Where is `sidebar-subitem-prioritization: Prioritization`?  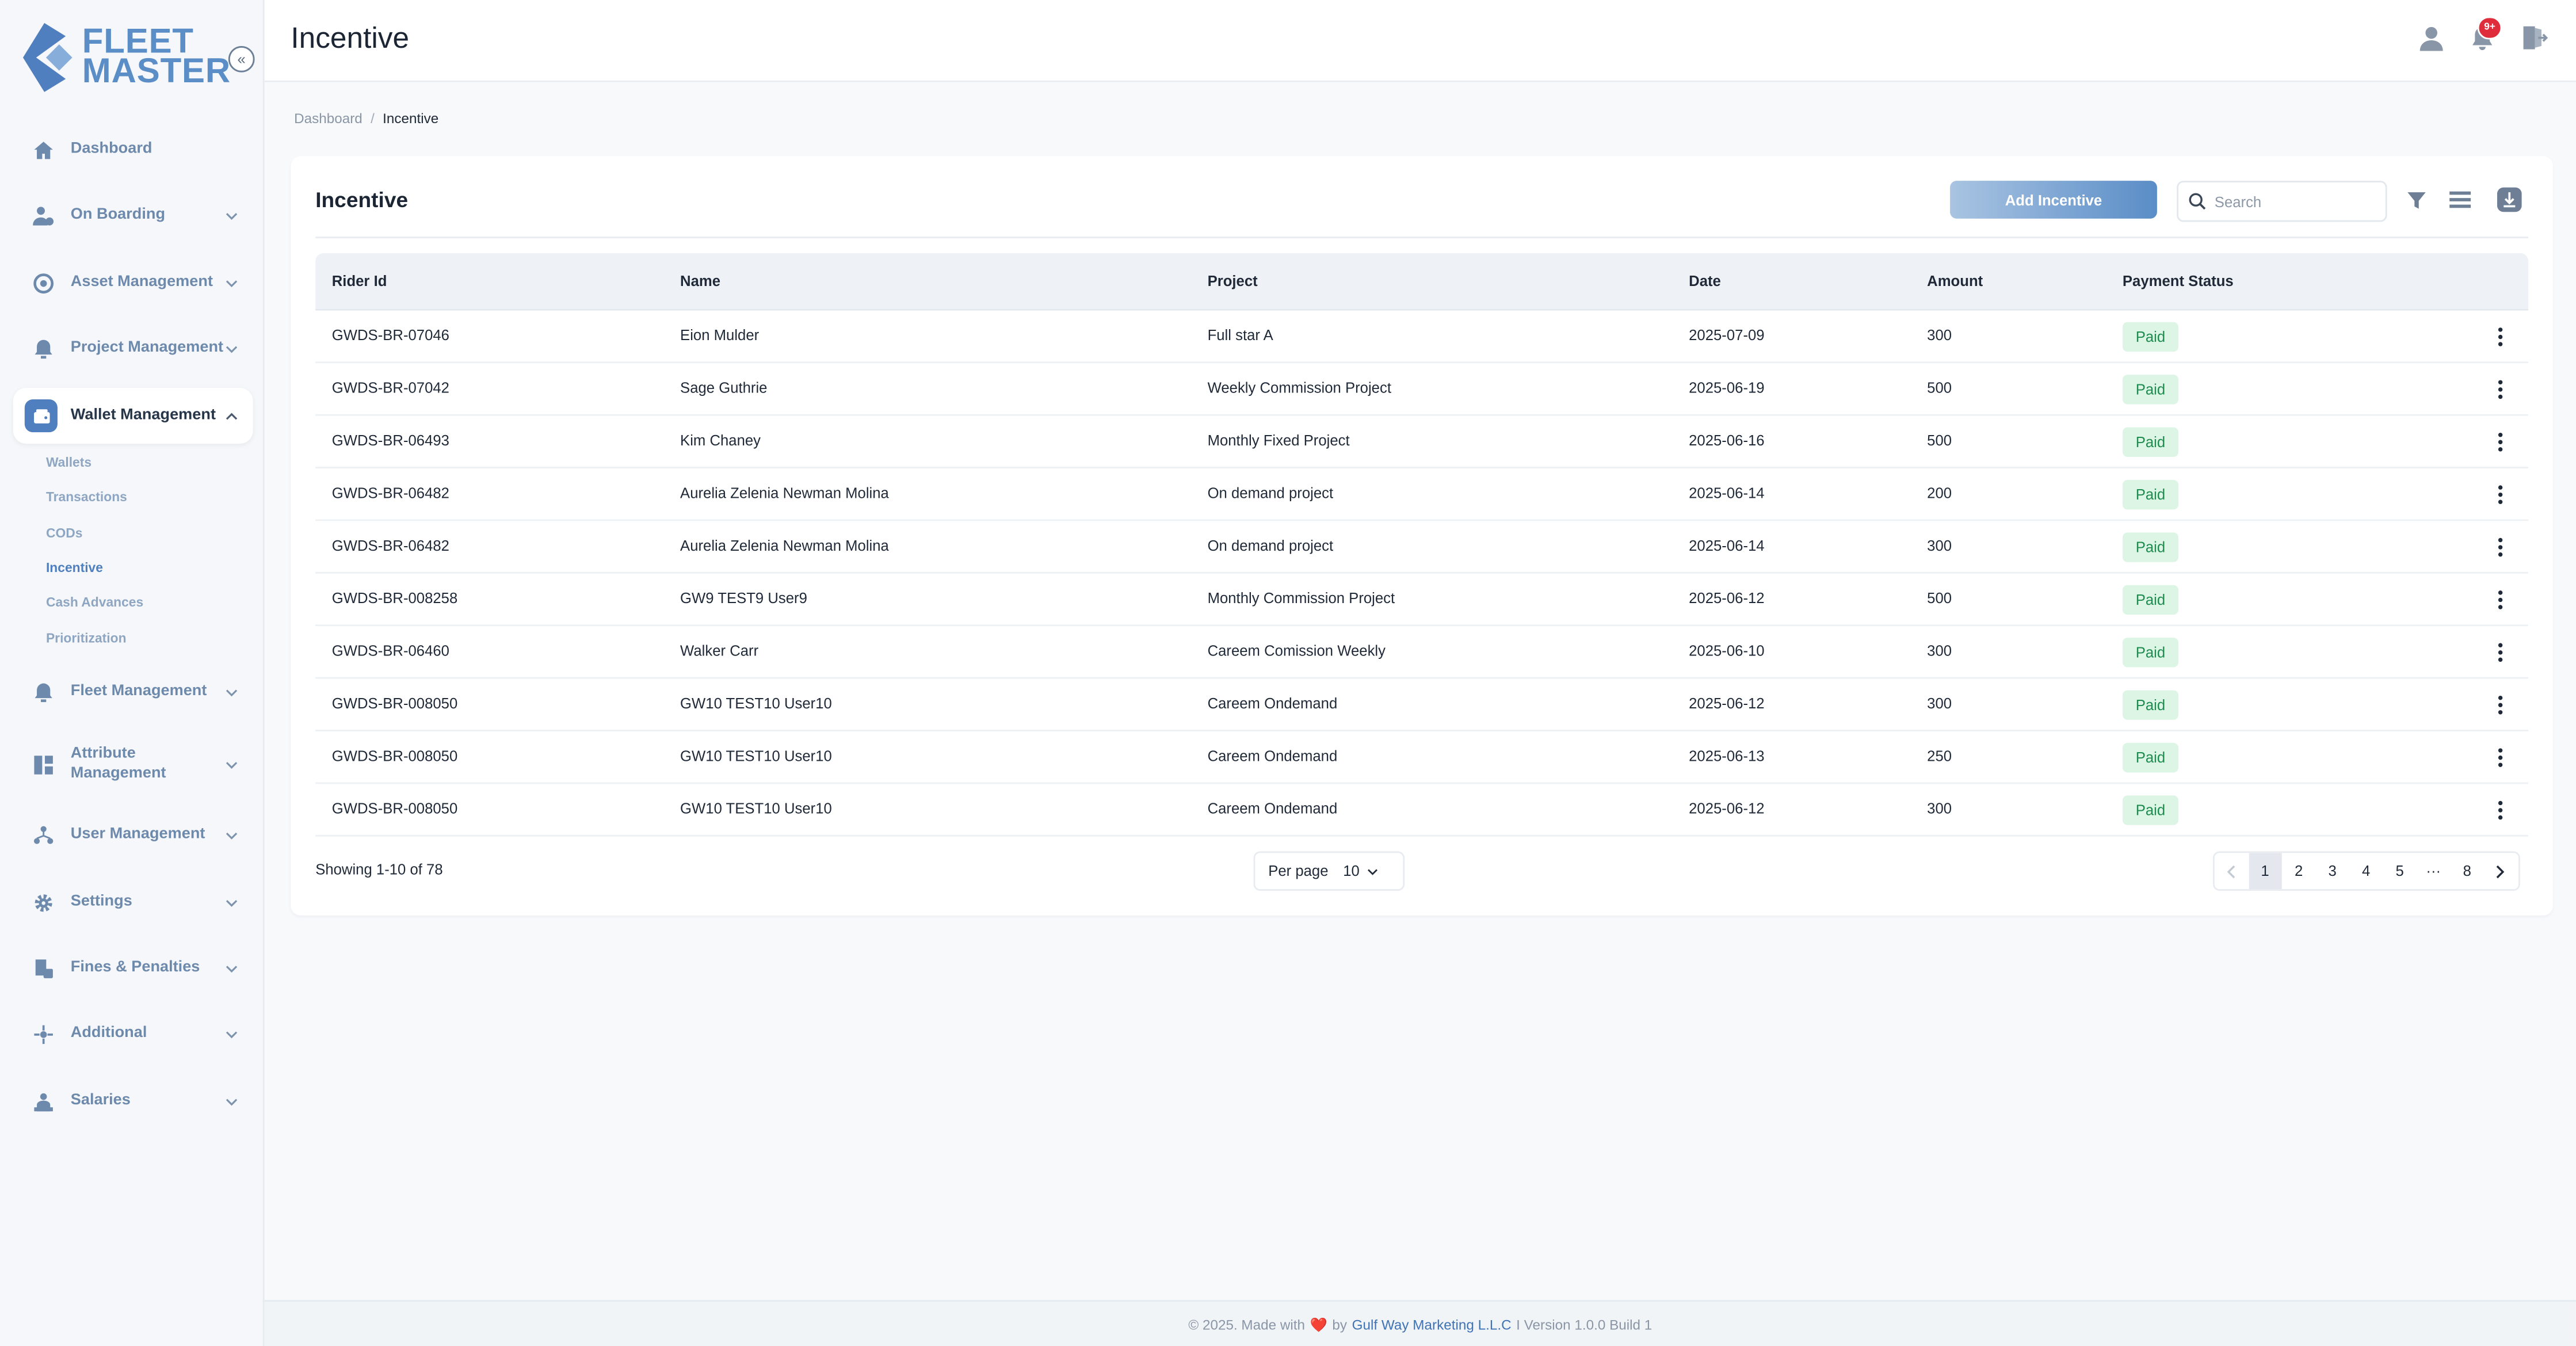
sidebar-subitem-prioritization: Prioritization is located at coordinates (86, 638).